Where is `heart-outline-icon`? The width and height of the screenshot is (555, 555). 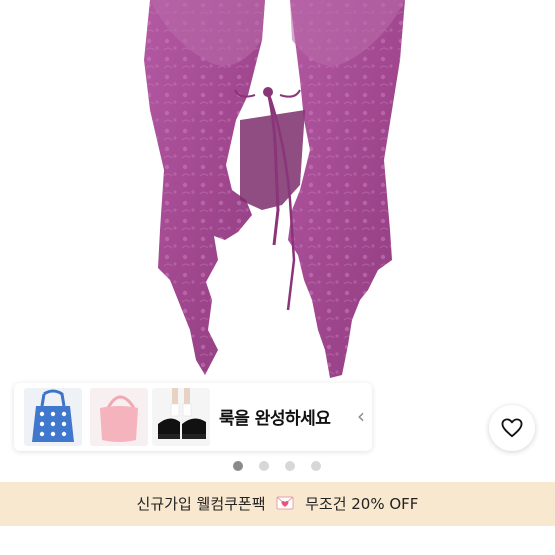 heart-outline-icon is located at coordinates (512, 428).